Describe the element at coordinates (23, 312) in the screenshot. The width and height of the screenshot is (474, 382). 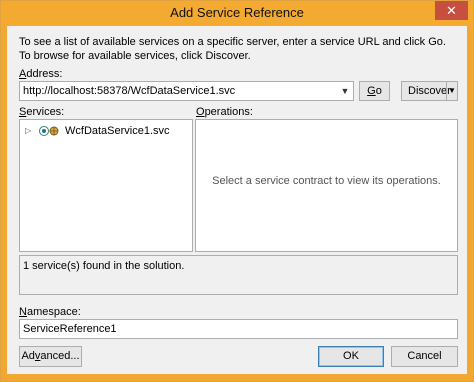
I see `namespace-label-access-key: N` at that location.